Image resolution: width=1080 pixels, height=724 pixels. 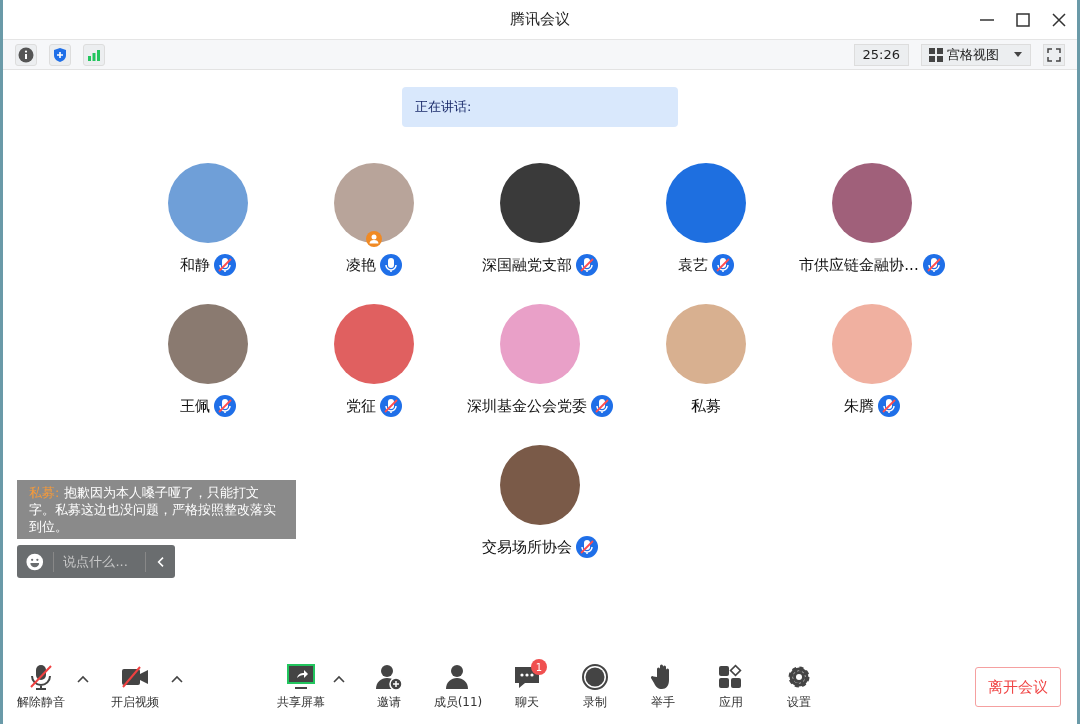 I want to click on maximize-icon, so click(x=1023, y=20).